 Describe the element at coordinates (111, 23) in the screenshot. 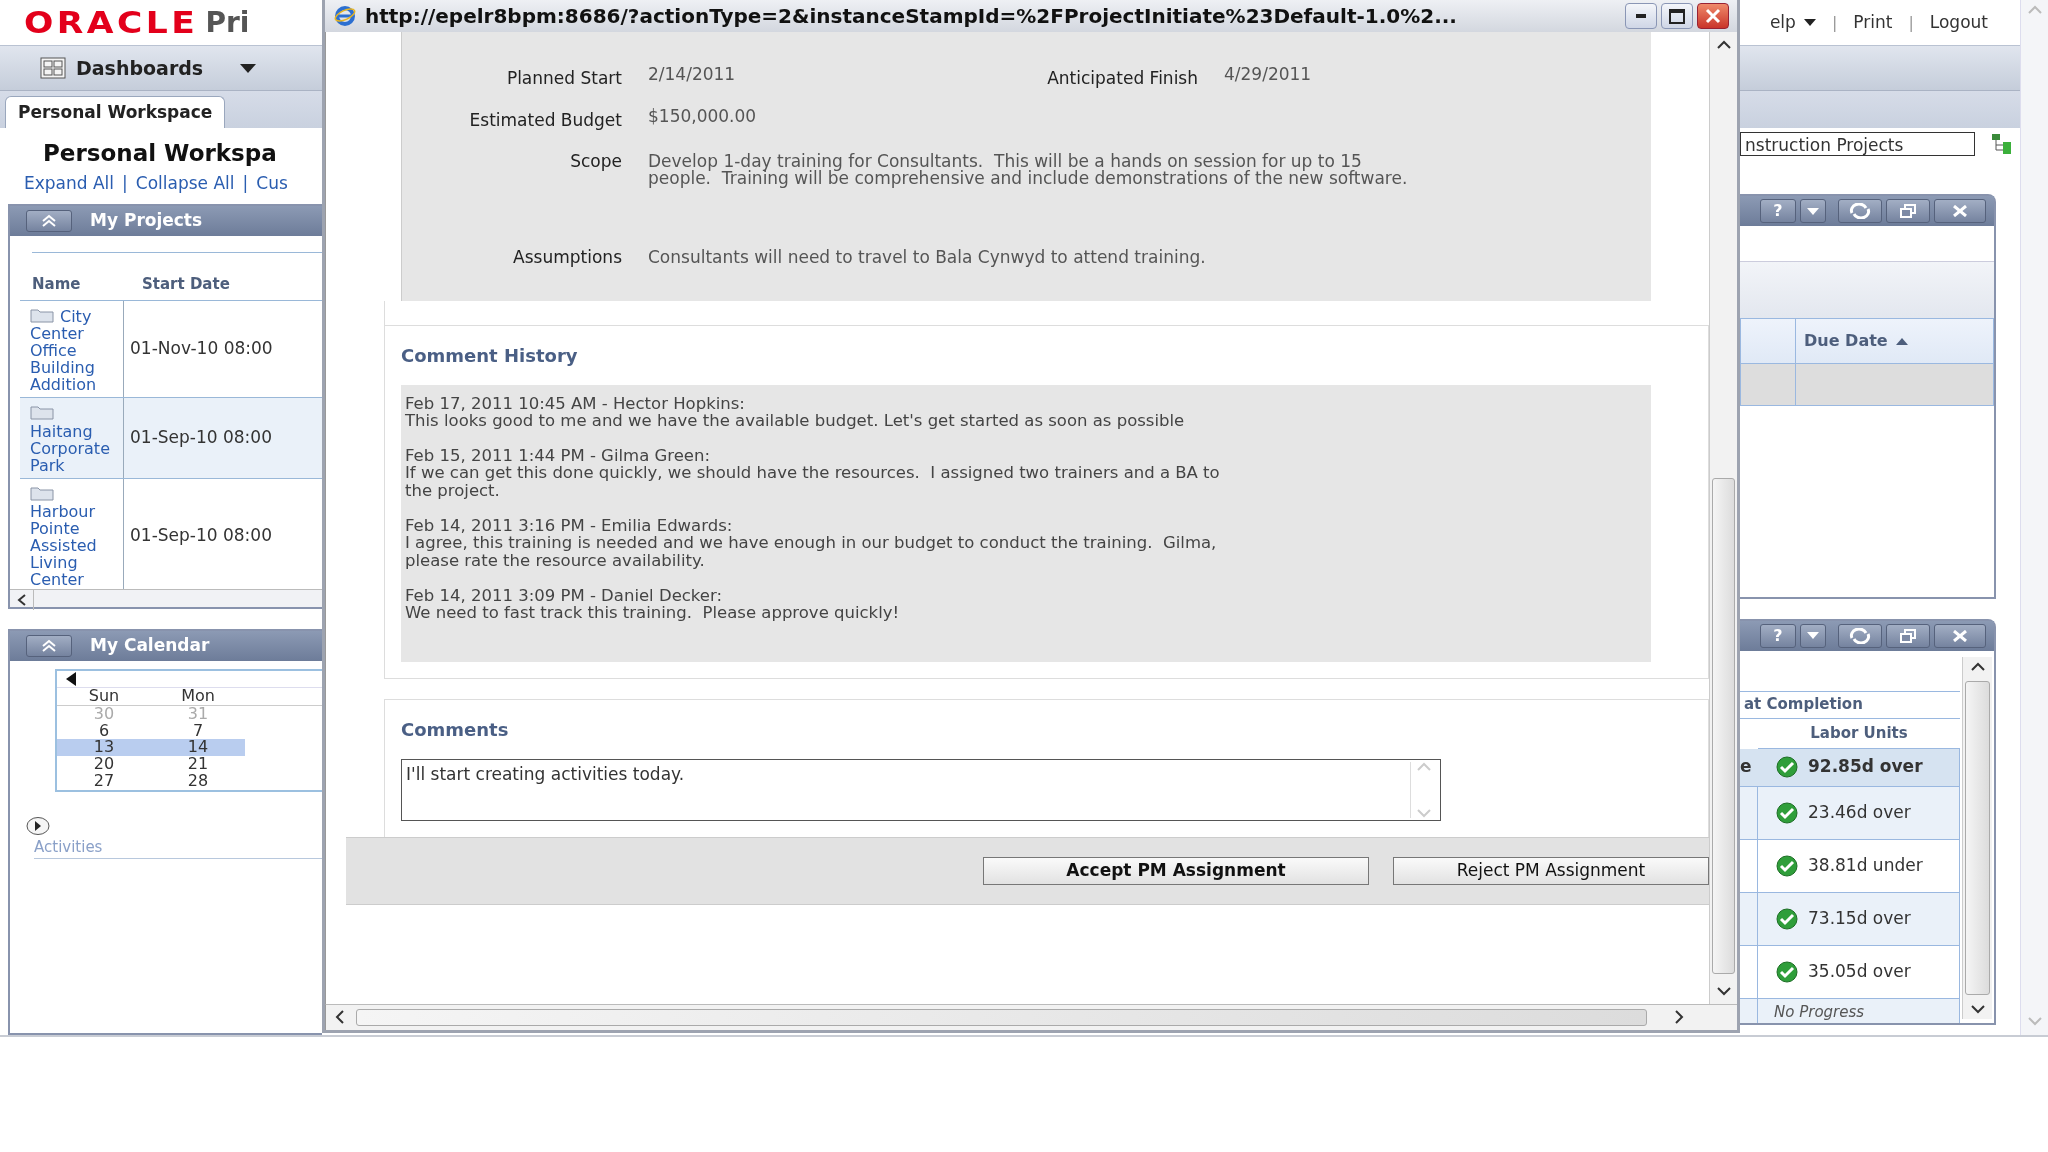

I see `oracle-logo: ORACLE` at that location.